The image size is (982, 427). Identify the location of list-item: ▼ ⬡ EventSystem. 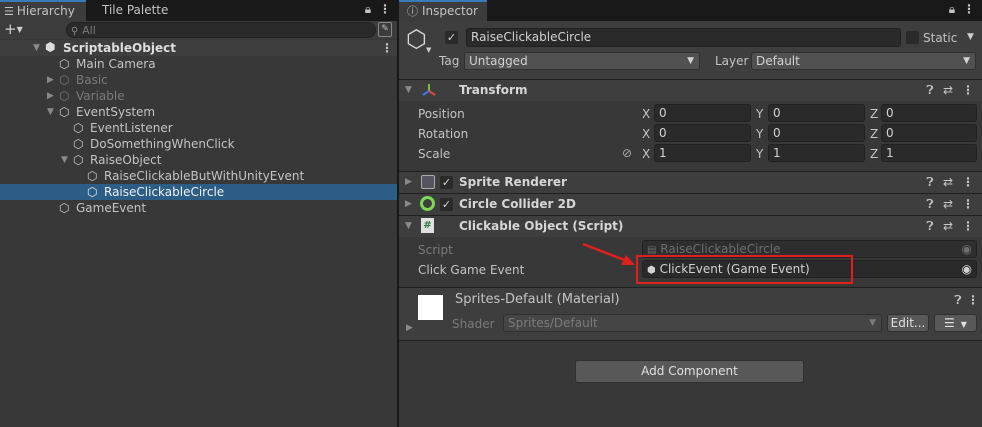
(198, 112).